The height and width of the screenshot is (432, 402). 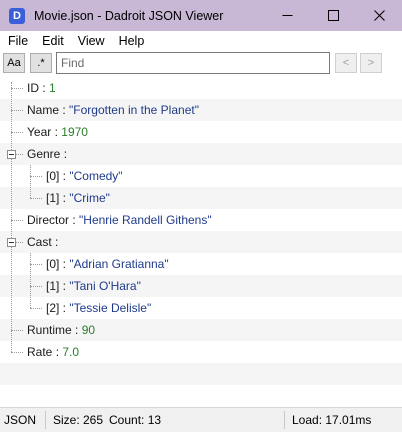 What do you see at coordinates (132, 41) in the screenshot?
I see `menu-help: Help` at bounding box center [132, 41].